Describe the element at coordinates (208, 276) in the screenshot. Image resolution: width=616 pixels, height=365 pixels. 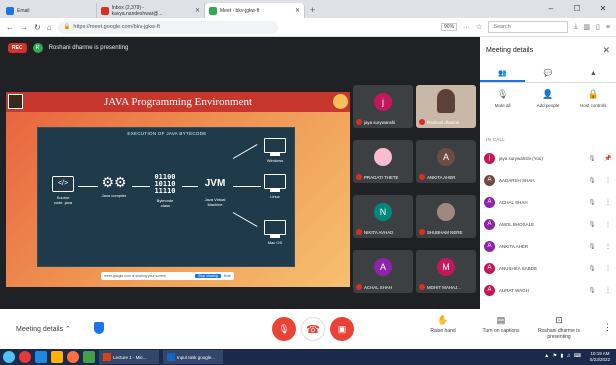
I see `stop-sharing-button: Stop sharing` at that location.